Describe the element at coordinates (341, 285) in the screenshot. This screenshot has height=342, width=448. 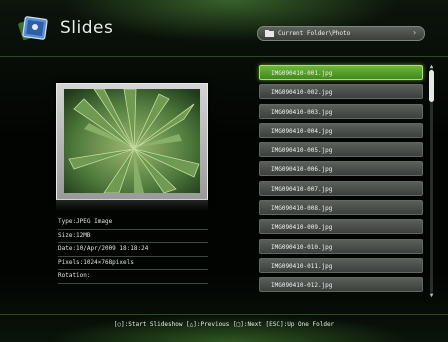
I see `file-list-item: IMG090410-012.jpg` at that location.